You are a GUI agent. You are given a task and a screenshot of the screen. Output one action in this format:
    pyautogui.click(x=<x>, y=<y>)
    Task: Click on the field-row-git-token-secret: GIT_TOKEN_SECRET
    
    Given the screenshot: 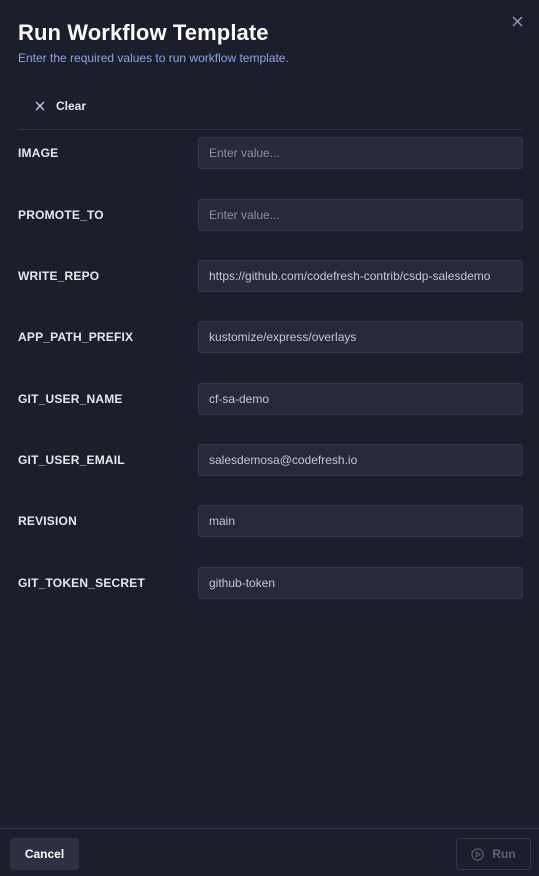 What is the action you would take?
    pyautogui.click(x=270, y=583)
    